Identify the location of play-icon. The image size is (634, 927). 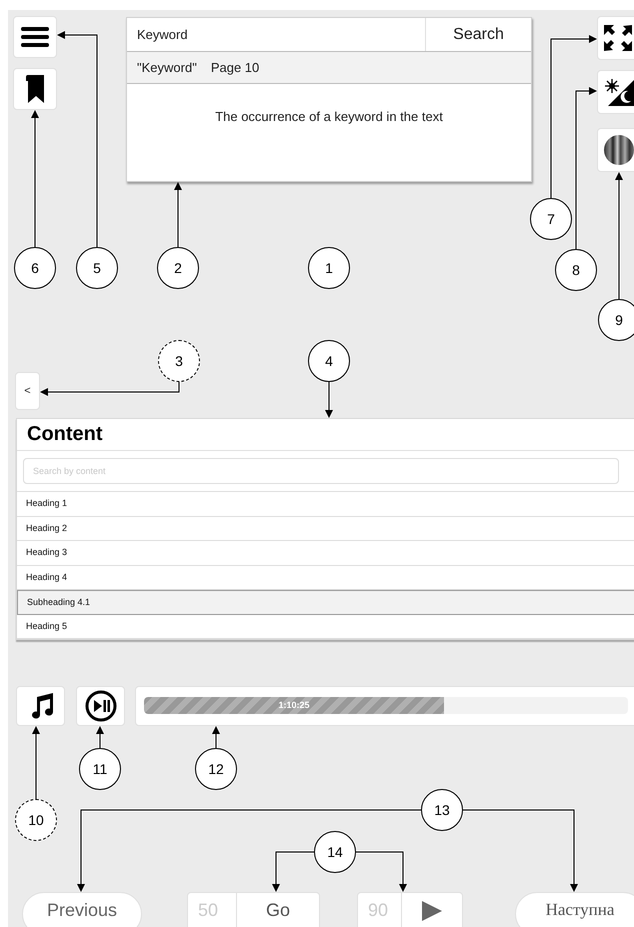
(432, 911).